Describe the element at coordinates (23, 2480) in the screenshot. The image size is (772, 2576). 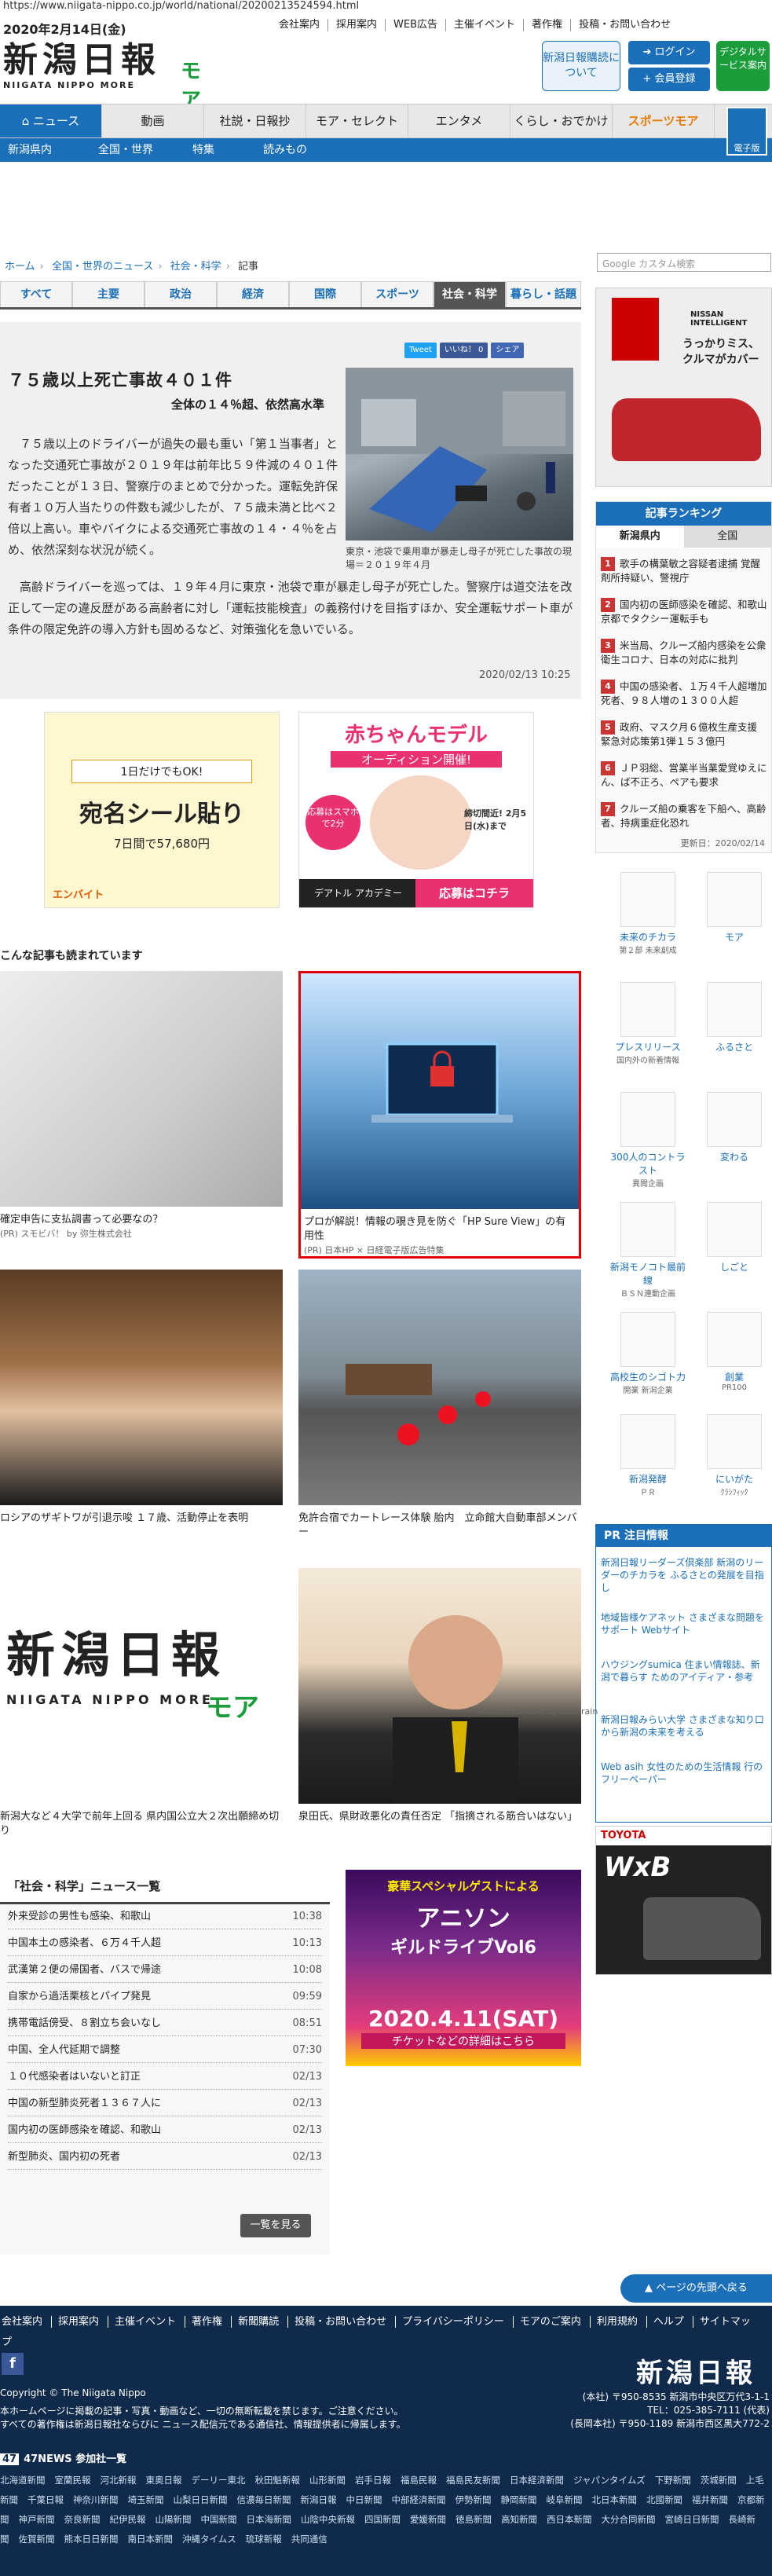
I see `member-paper-link: 北海道新聞` at that location.